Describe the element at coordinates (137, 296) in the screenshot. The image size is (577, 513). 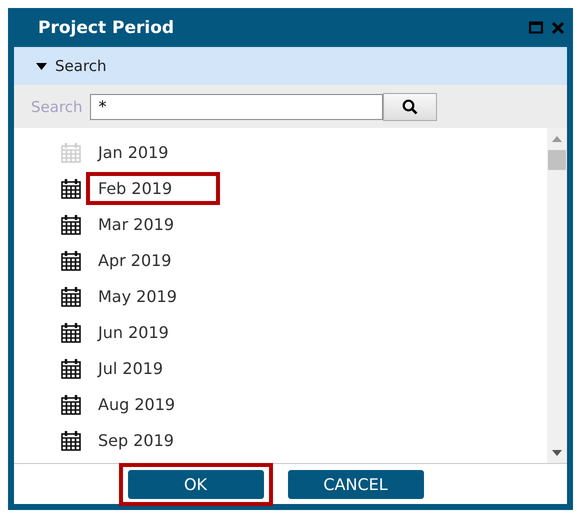
I see `period-item: May 2019` at that location.